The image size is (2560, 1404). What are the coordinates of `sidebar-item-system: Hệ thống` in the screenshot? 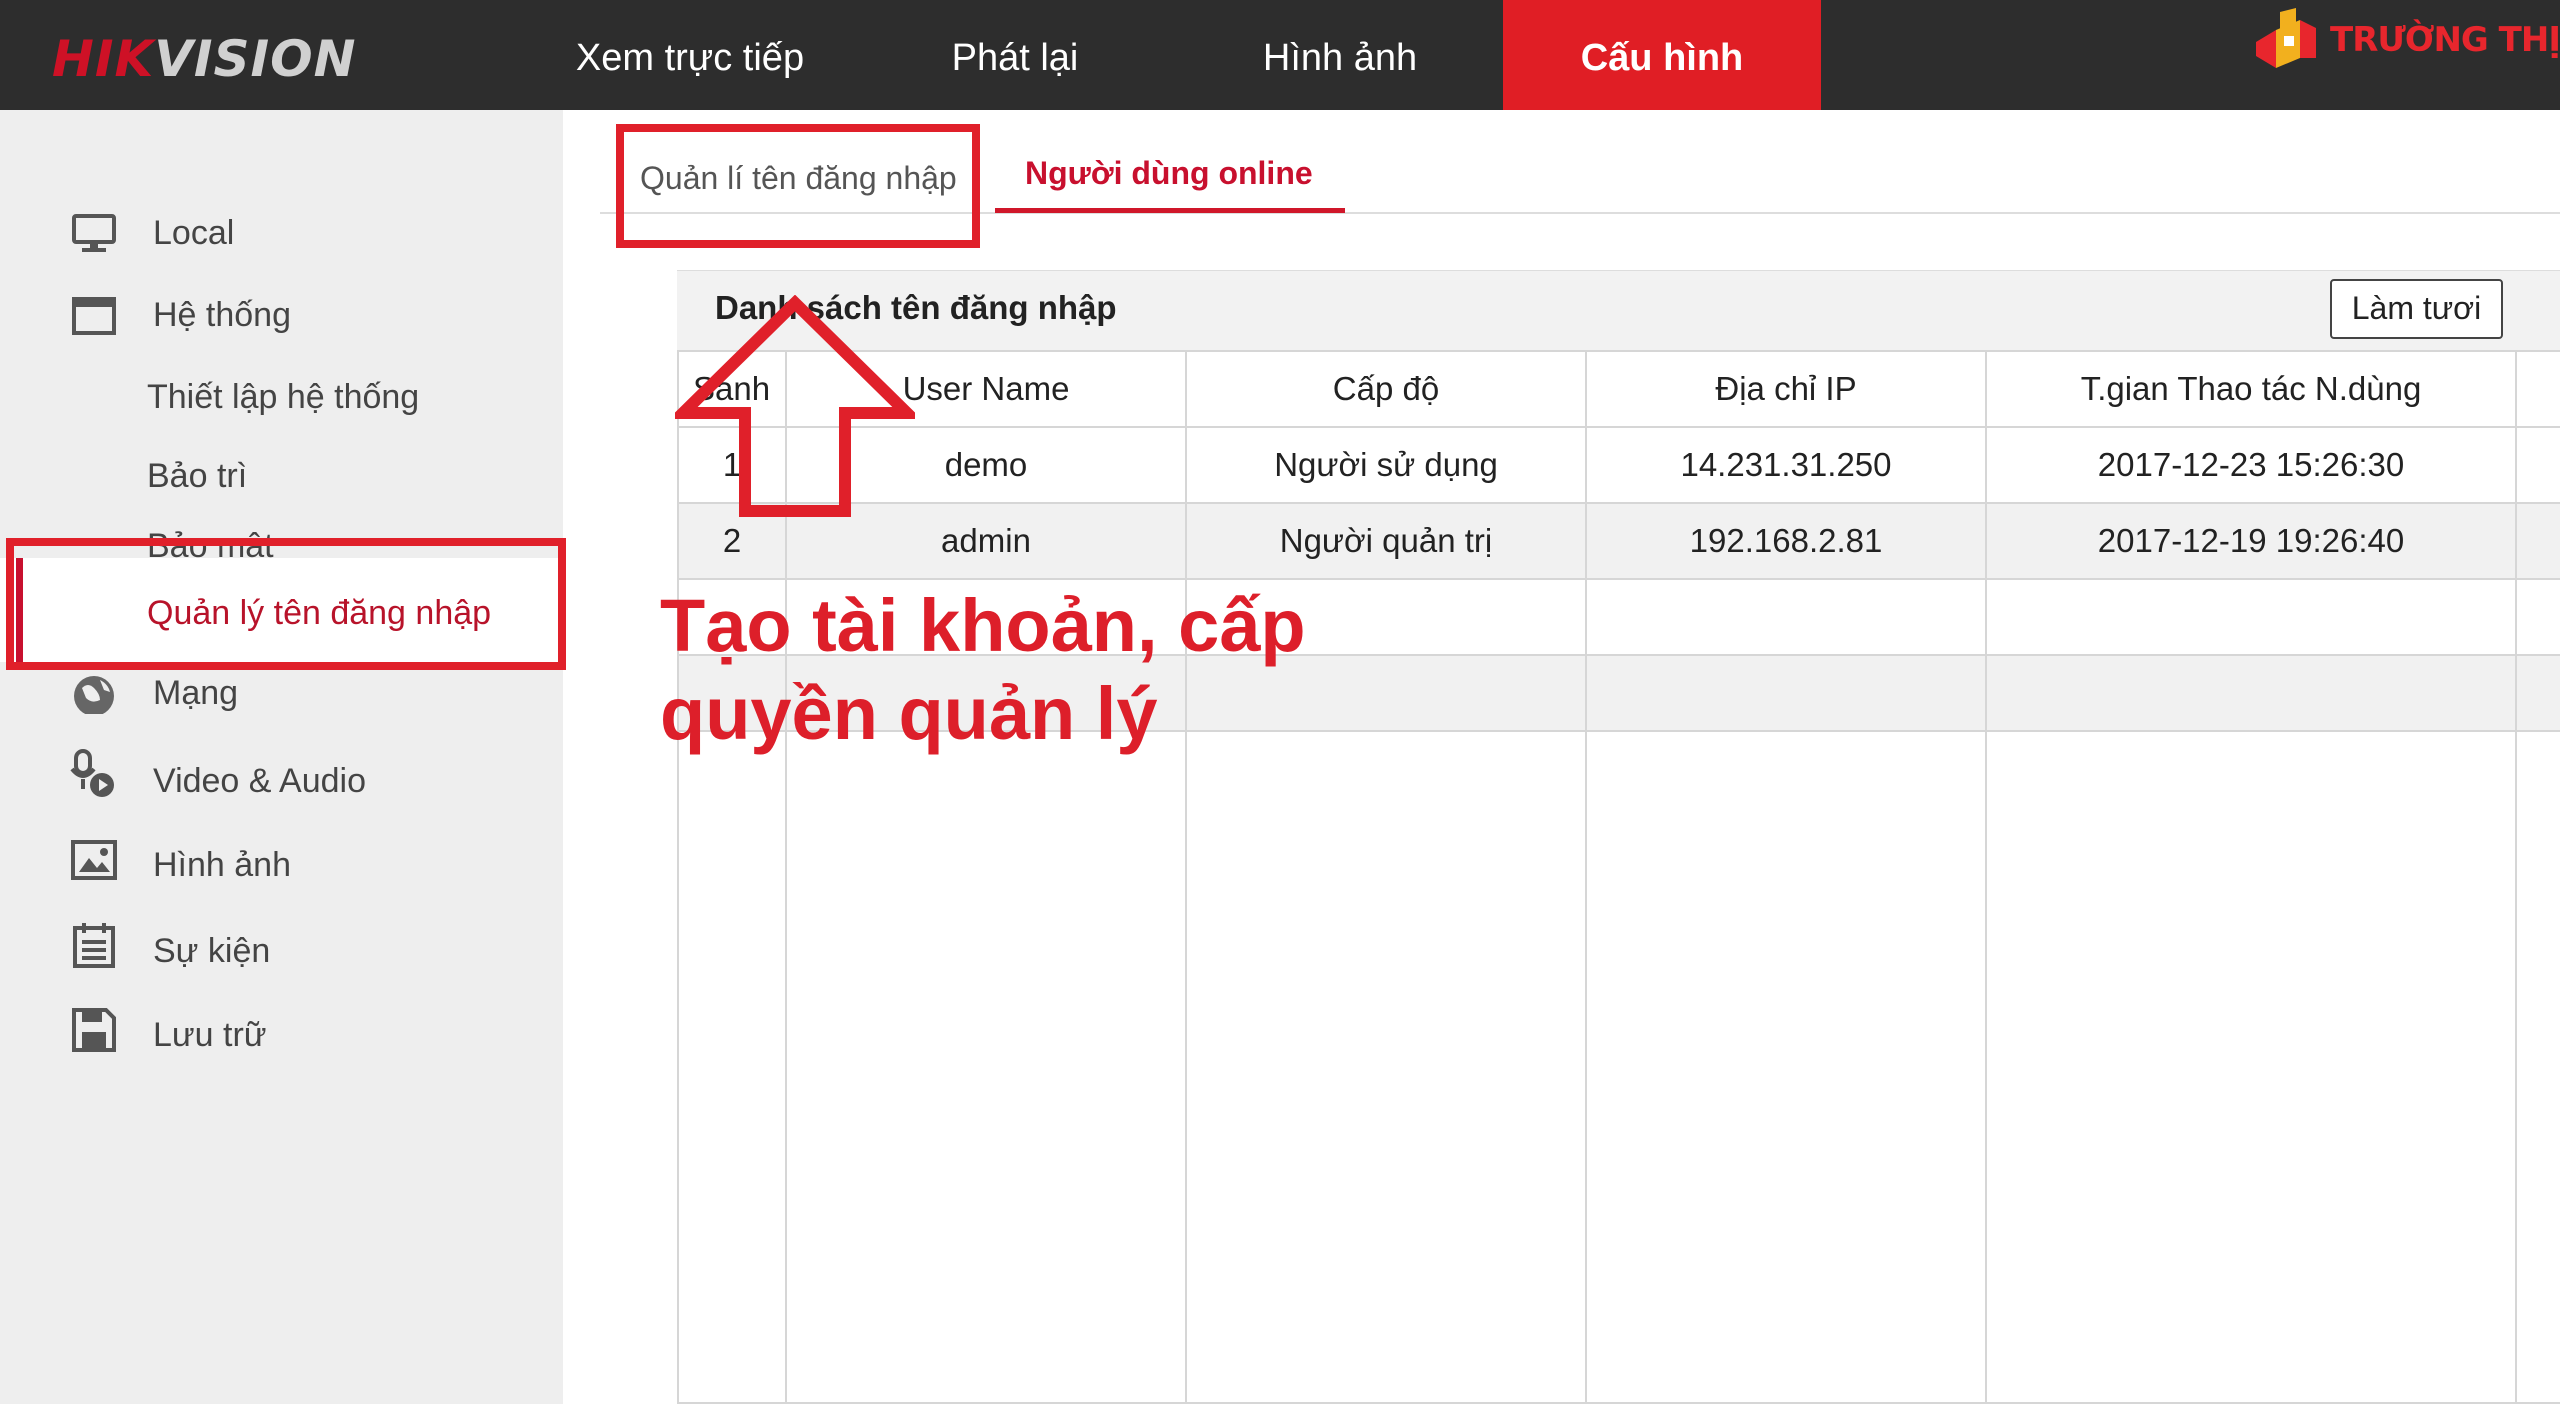 It's located at (281, 316).